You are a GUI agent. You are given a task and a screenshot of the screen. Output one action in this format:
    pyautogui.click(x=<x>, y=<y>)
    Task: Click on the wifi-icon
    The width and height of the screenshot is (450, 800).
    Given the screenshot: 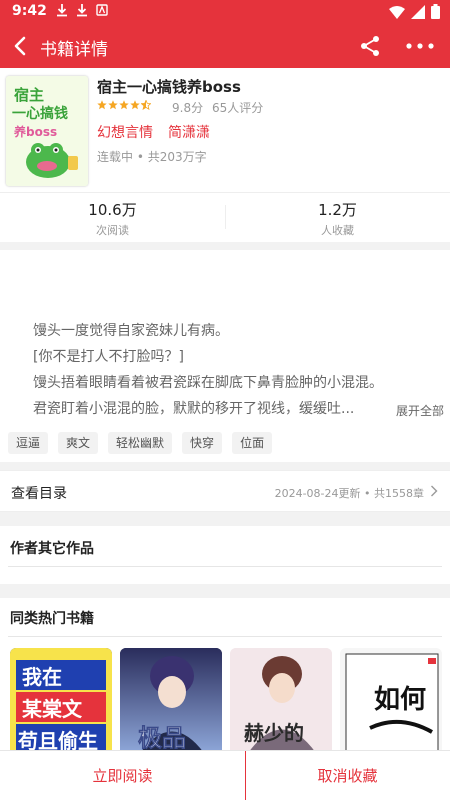 What is the action you would take?
    pyautogui.click(x=397, y=12)
    